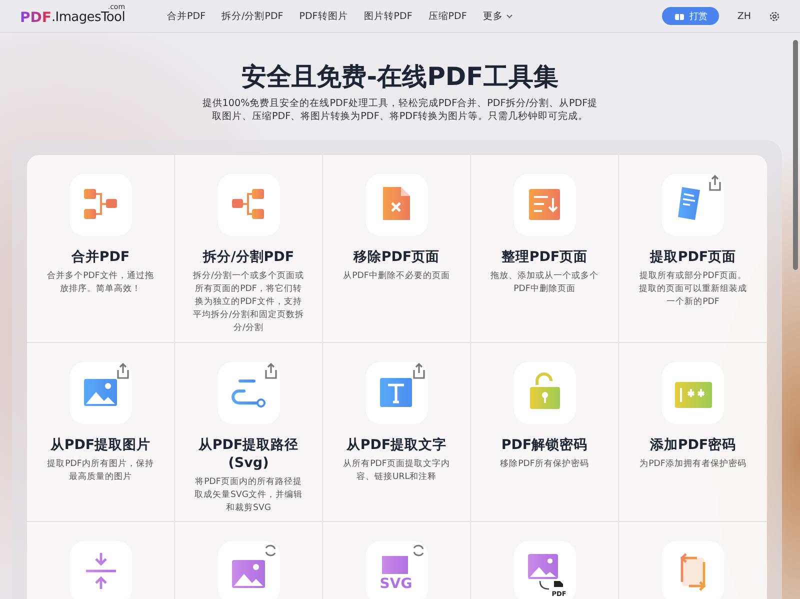  Describe the element at coordinates (545, 432) in the screenshot. I see `tool-card: PDF解锁密码 移除PDF所有保护密码` at that location.